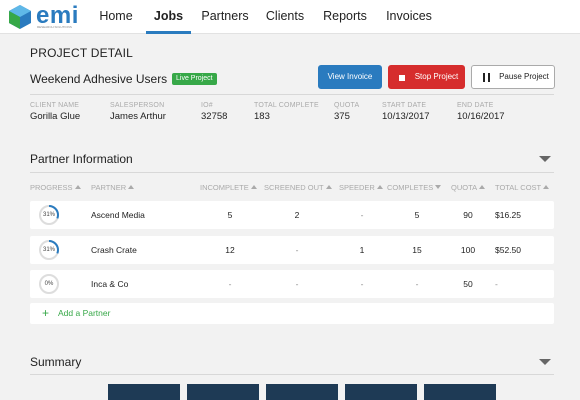 The height and width of the screenshot is (400, 580). What do you see at coordinates (99, 79) in the screenshot?
I see `project-name: Weekend Adhesive Users` at bounding box center [99, 79].